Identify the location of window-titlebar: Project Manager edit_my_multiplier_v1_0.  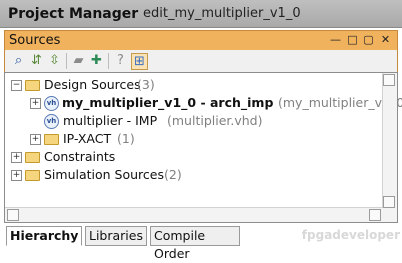
(201, 14).